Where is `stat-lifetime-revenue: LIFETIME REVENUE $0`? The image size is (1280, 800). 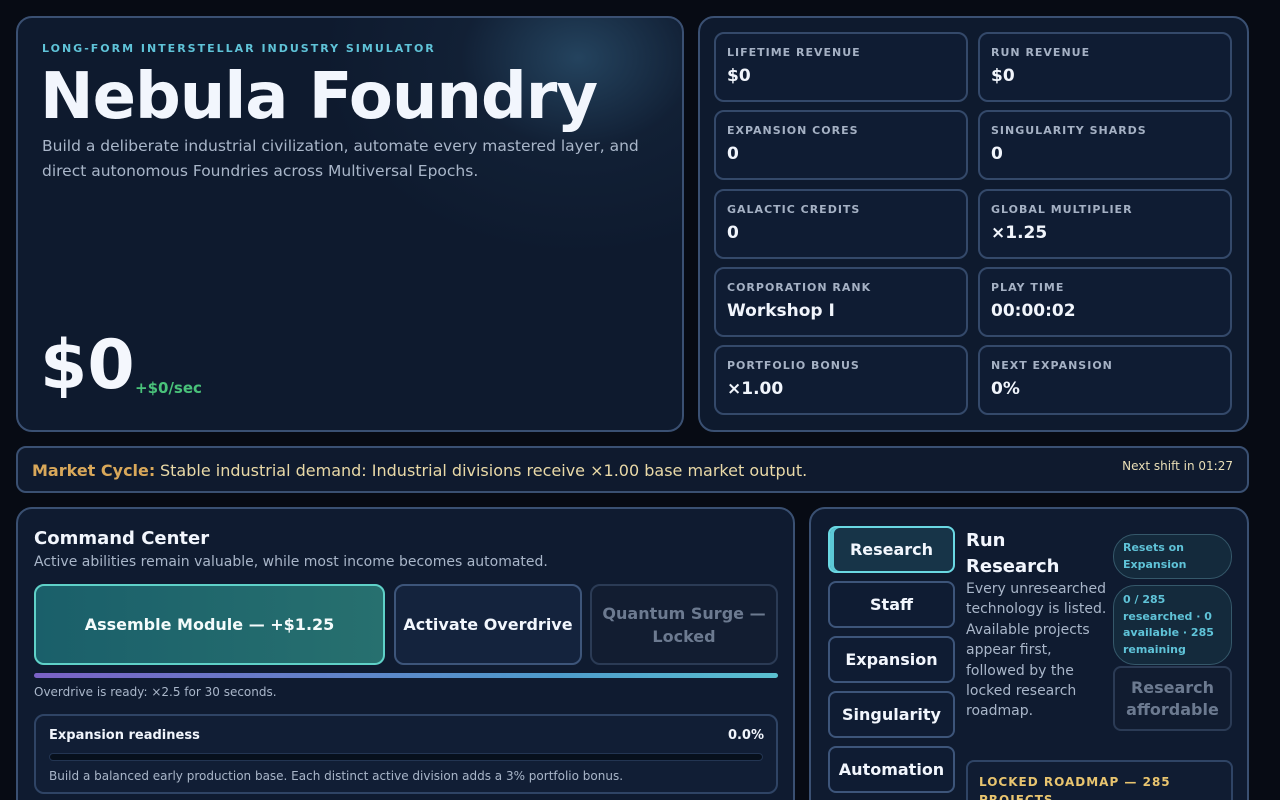 stat-lifetime-revenue: LIFETIME REVENUE $0 is located at coordinates (841, 67).